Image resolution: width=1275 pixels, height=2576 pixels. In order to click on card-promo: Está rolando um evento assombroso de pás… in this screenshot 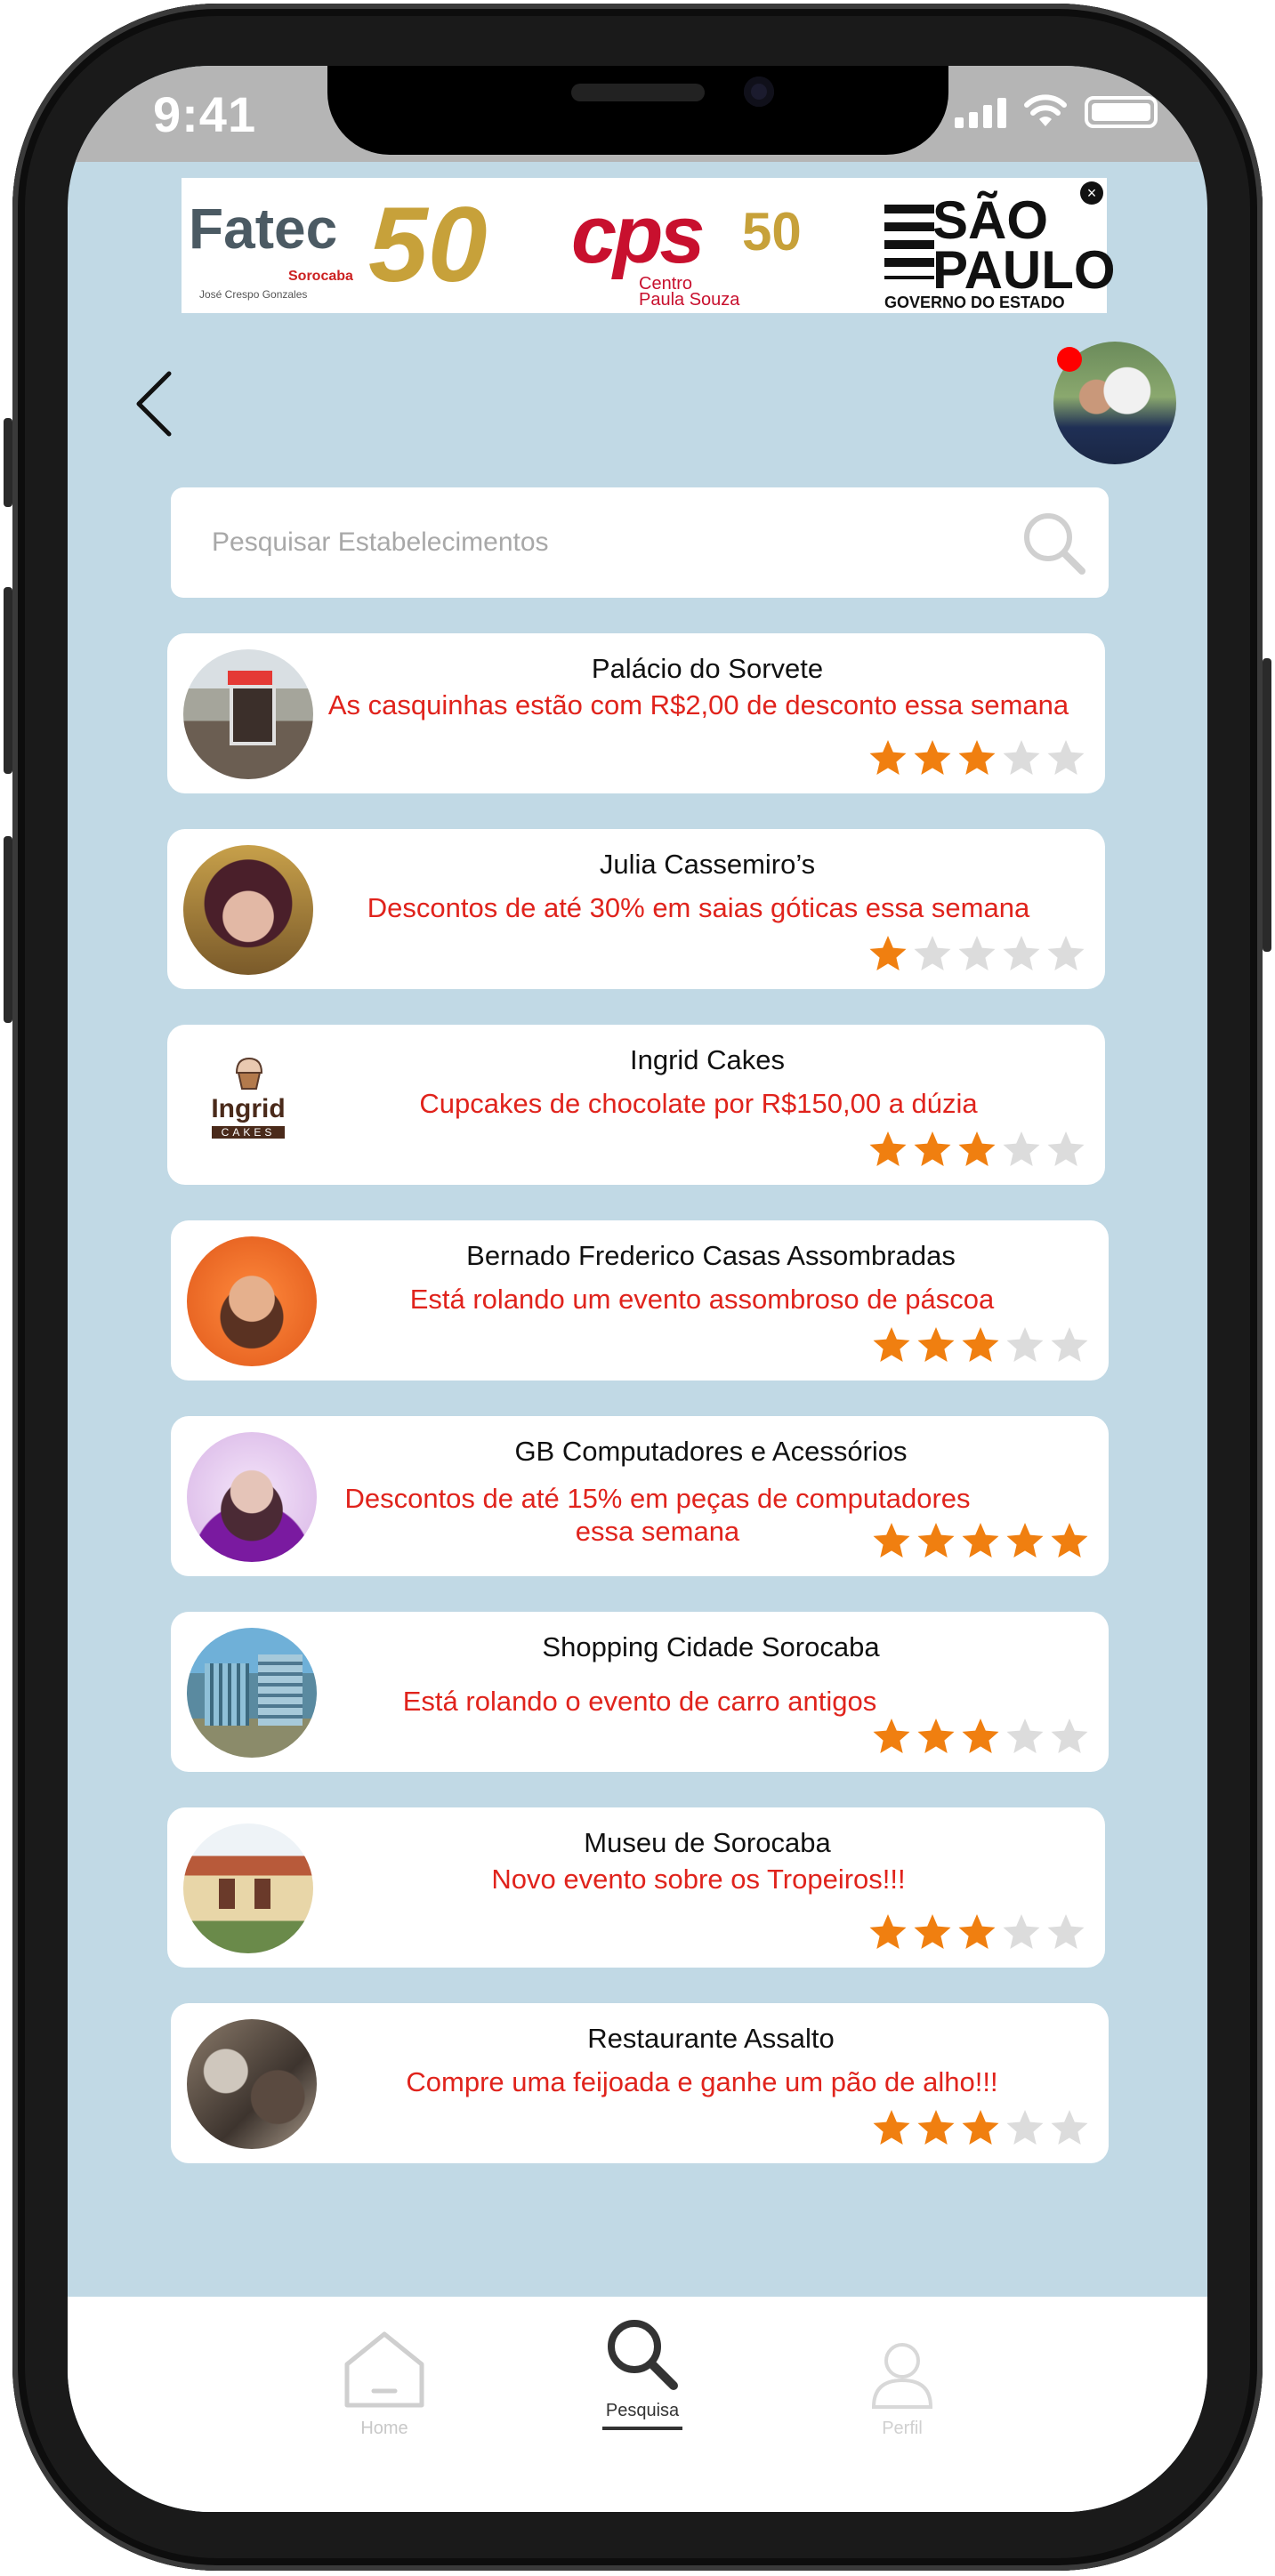, I will do `click(702, 1299)`.